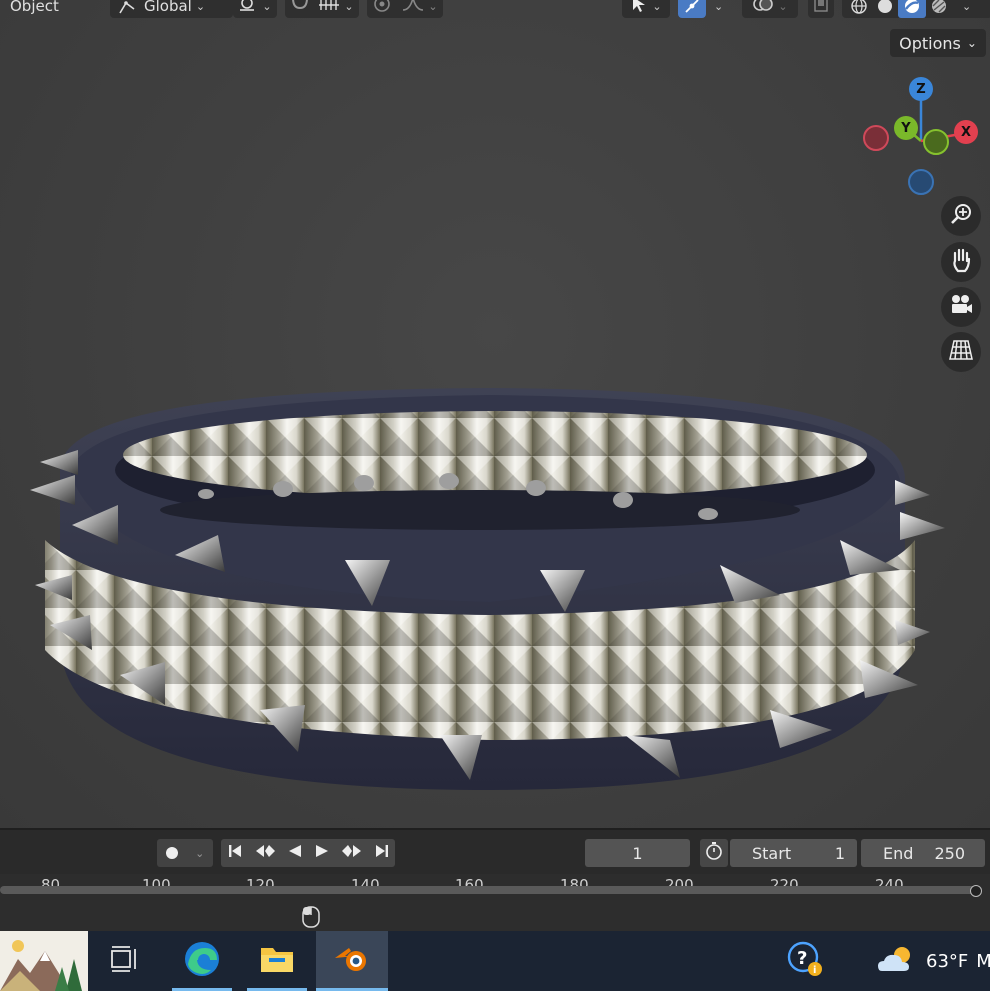 The image size is (990, 991). Describe the element at coordinates (976, 891) in the screenshot. I see `scrollbar-end-handle` at that location.